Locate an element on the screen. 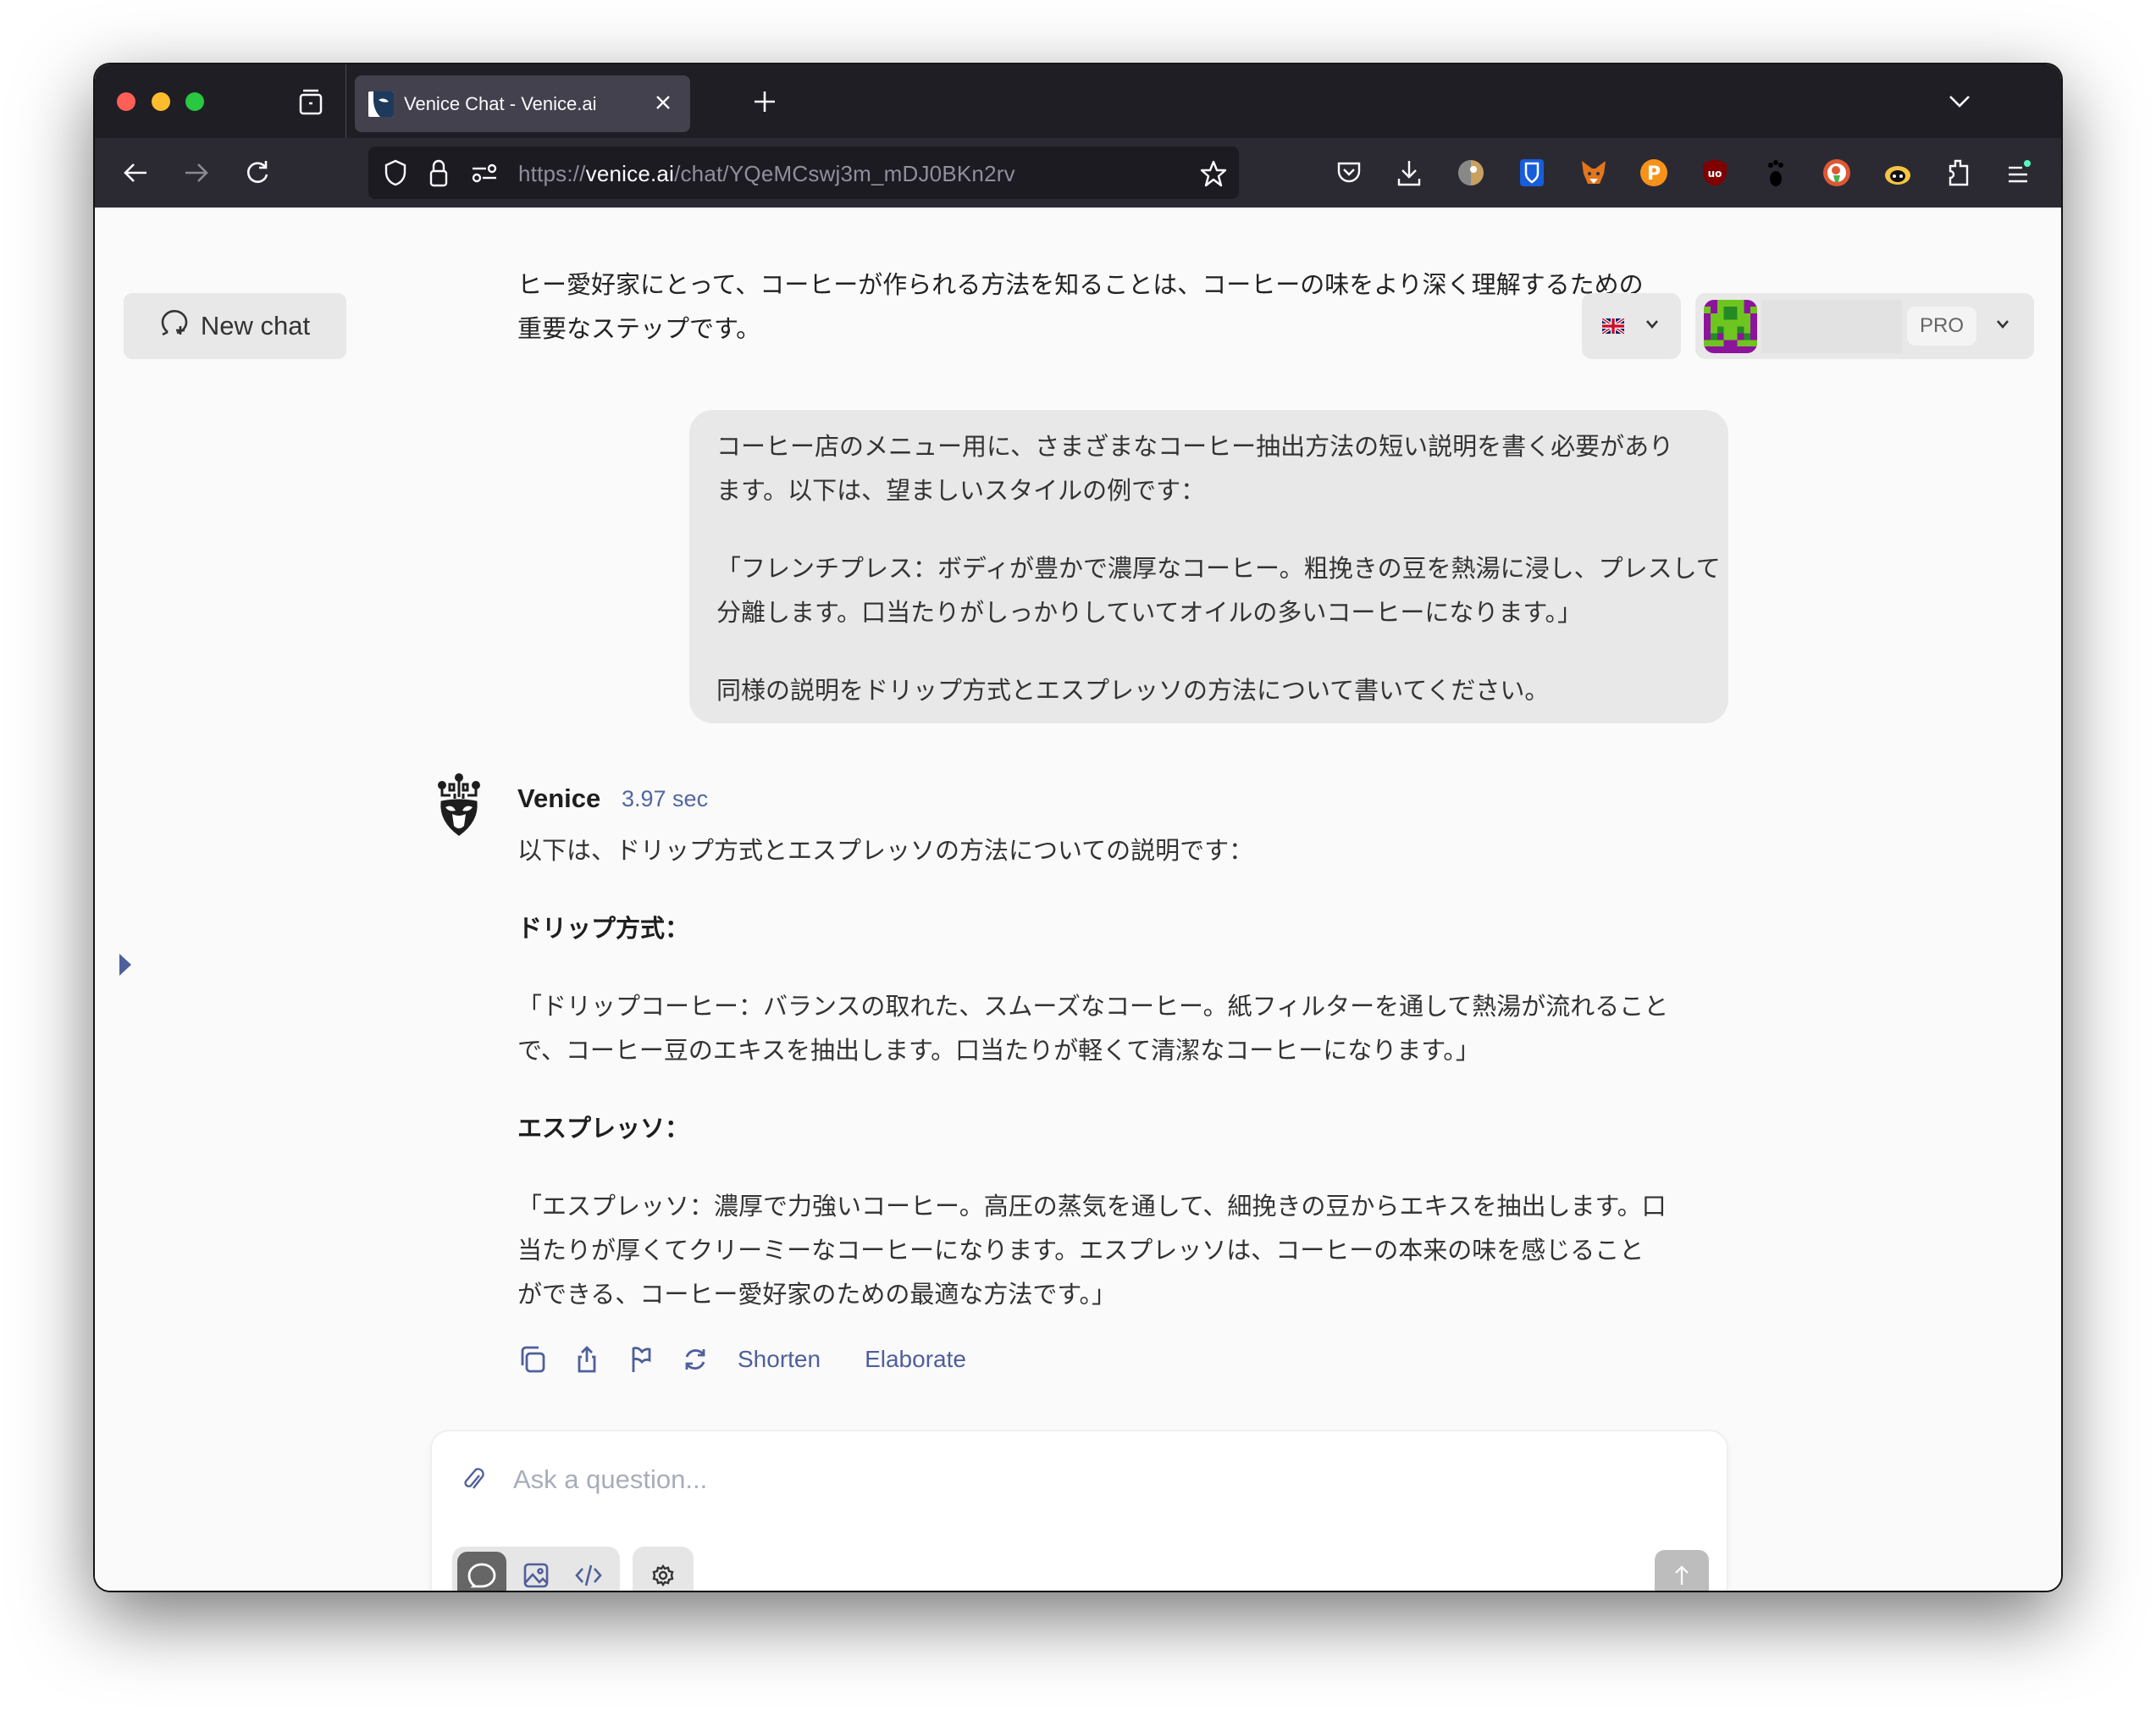  pro-badge: PRO is located at coordinates (1941, 326).